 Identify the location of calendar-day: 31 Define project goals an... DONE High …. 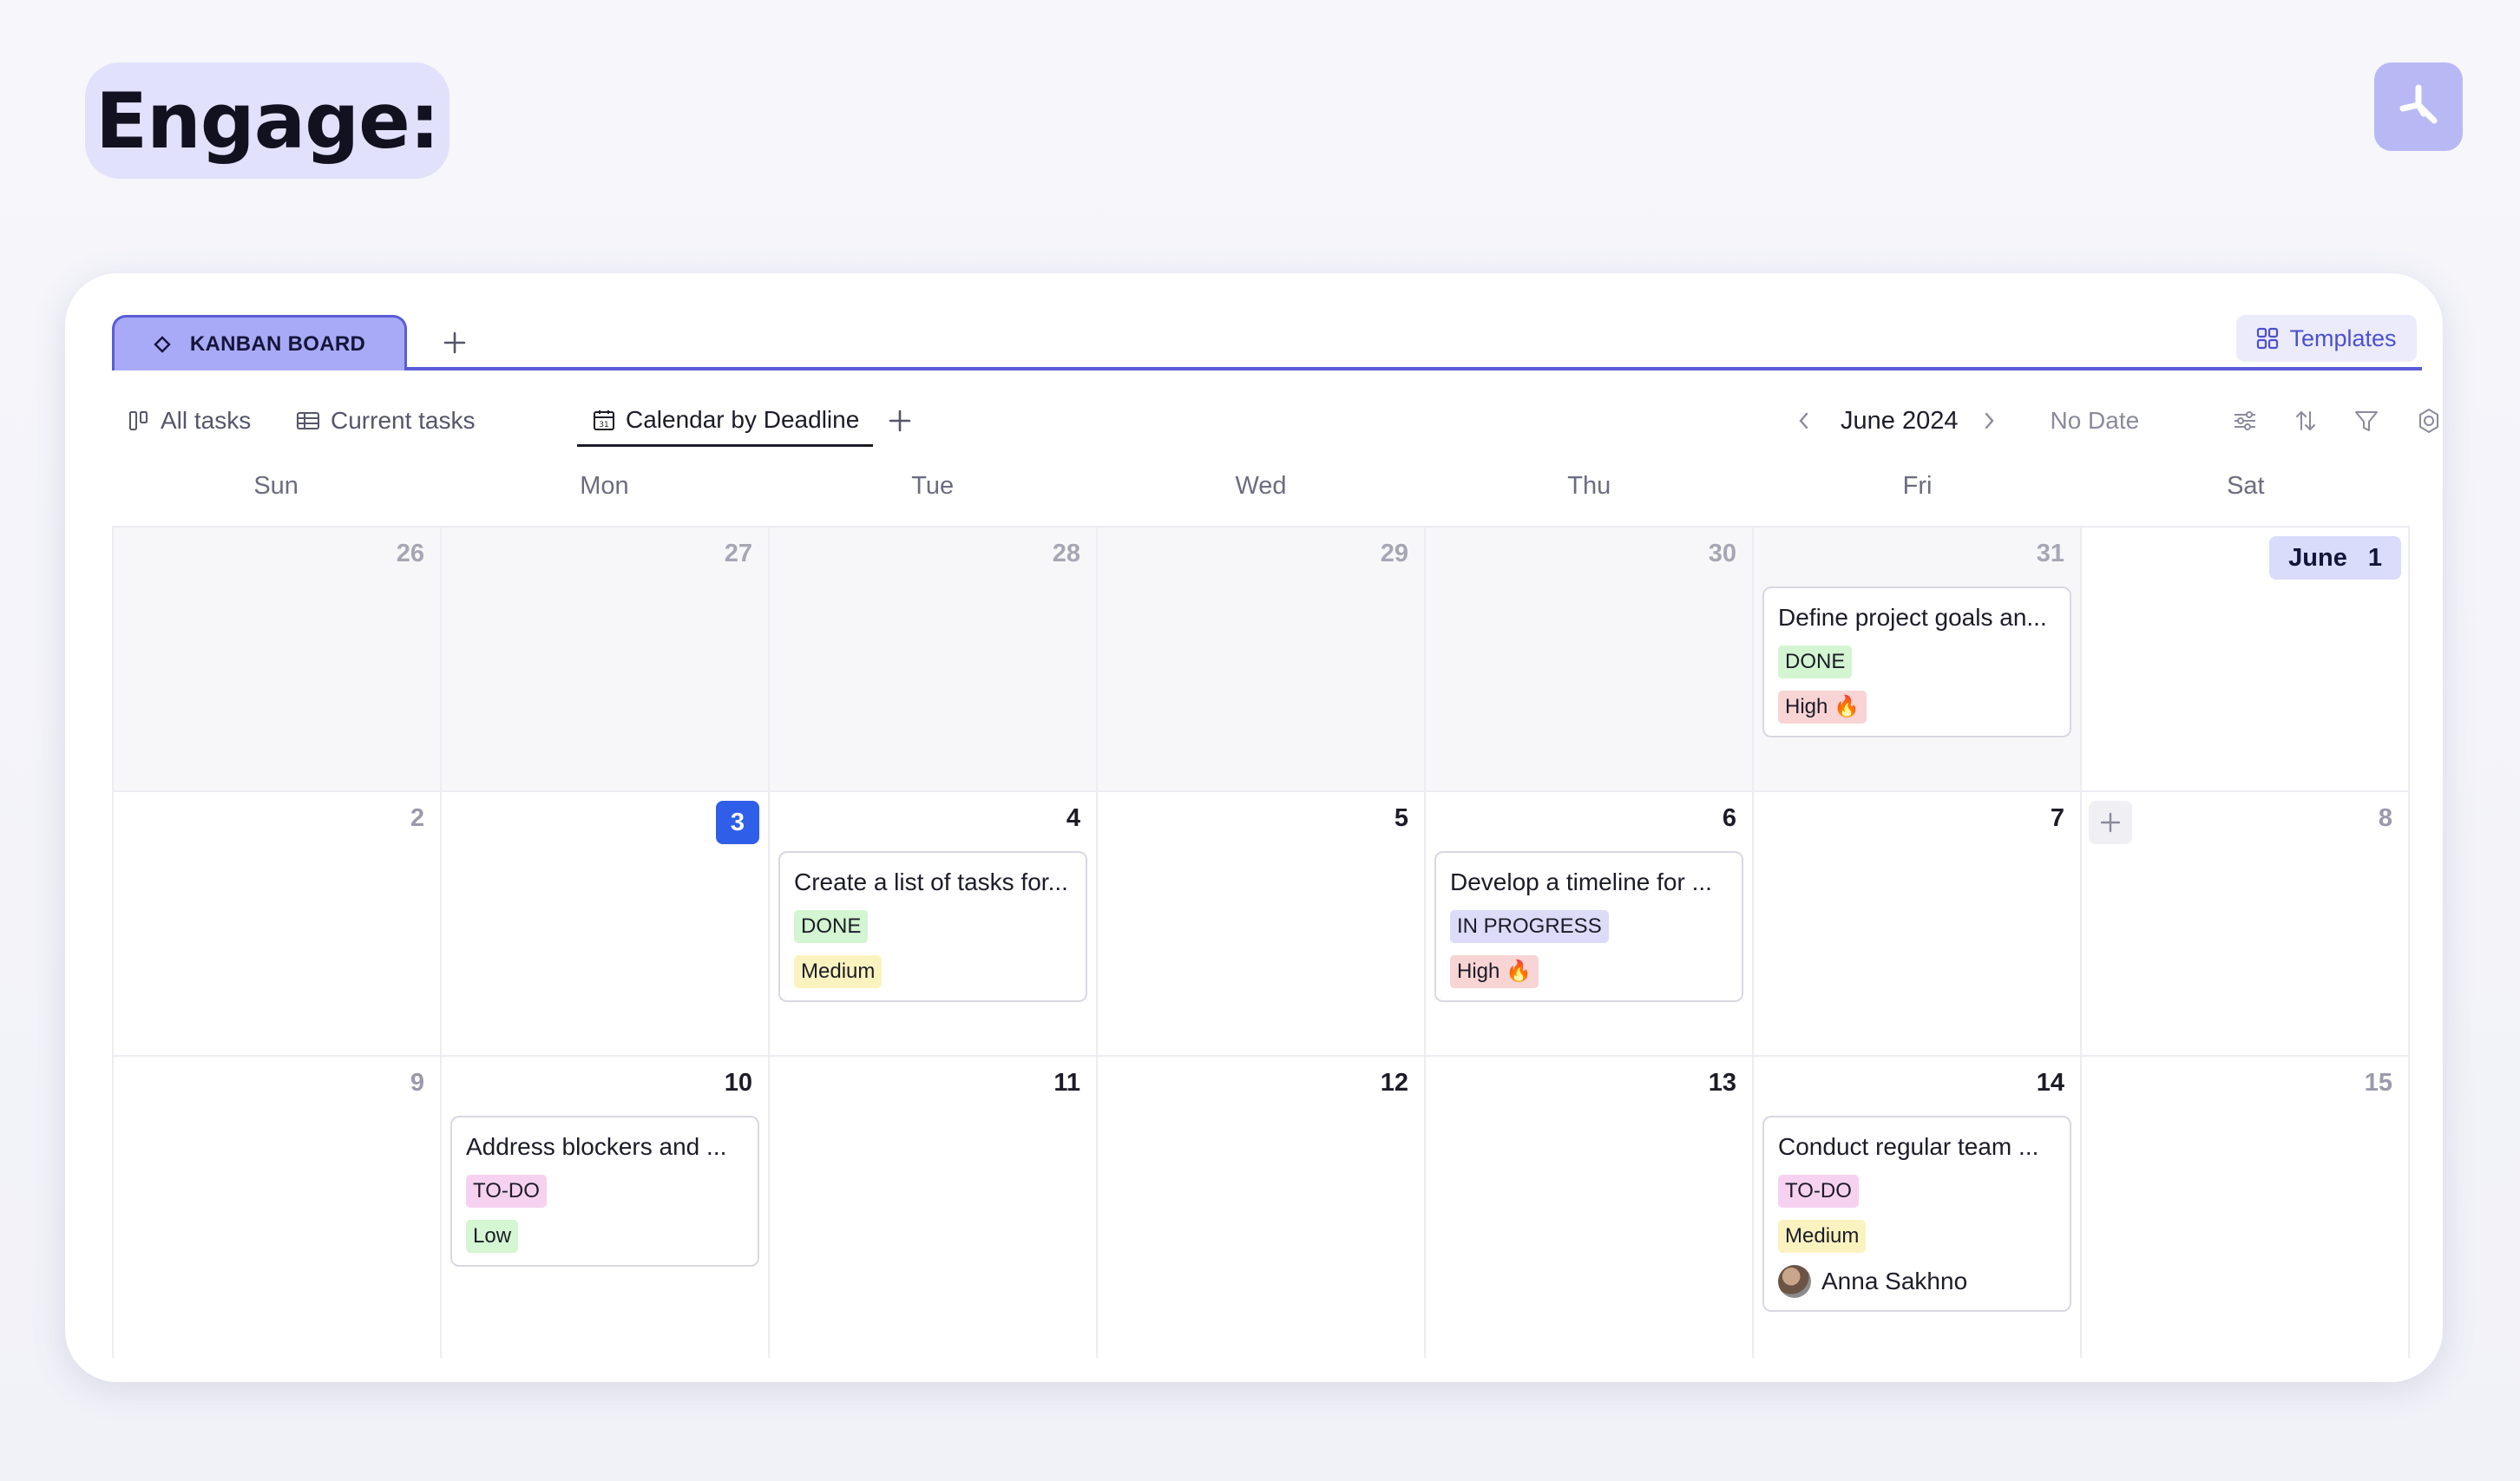
(1918, 660).